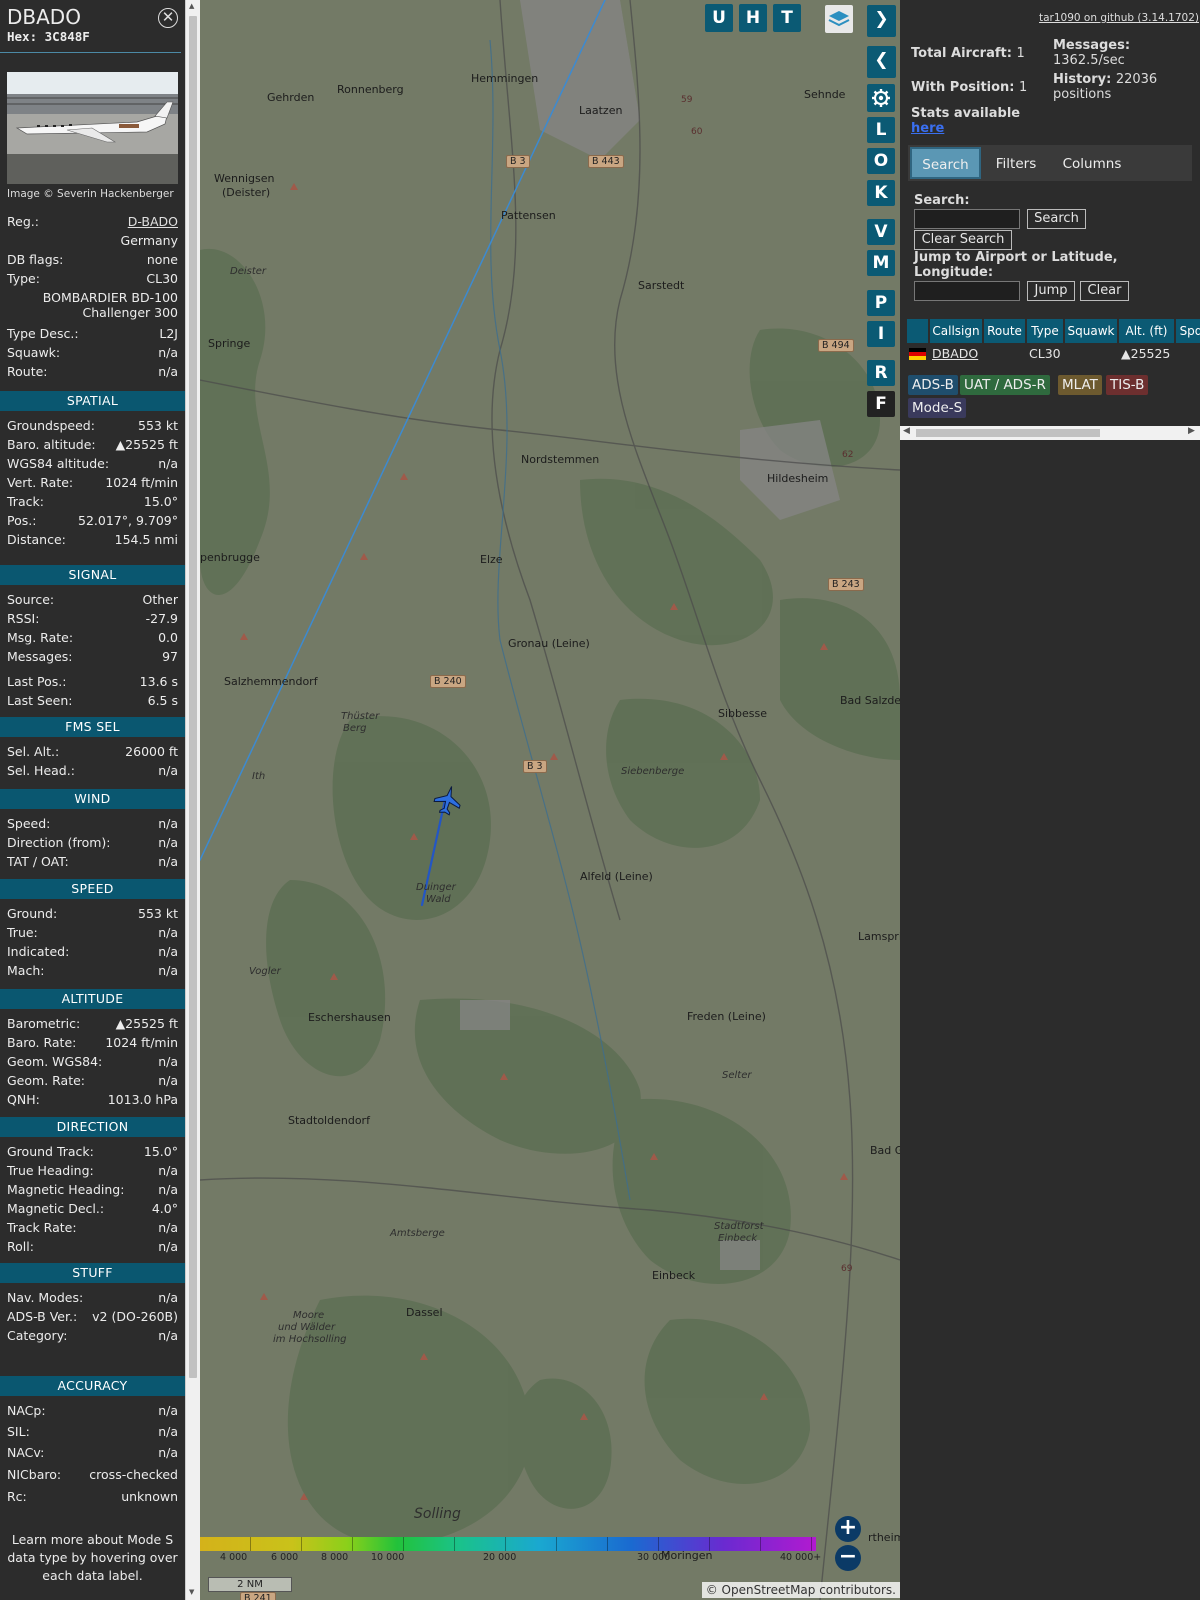  Describe the element at coordinates (329, 1120) in the screenshot. I see `map-place-label: Stadtoldendorf` at that location.